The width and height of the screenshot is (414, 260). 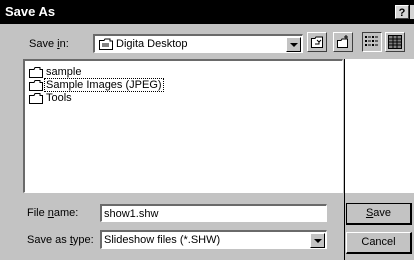 I want to click on file-name-input: show1.shw, so click(x=213, y=213).